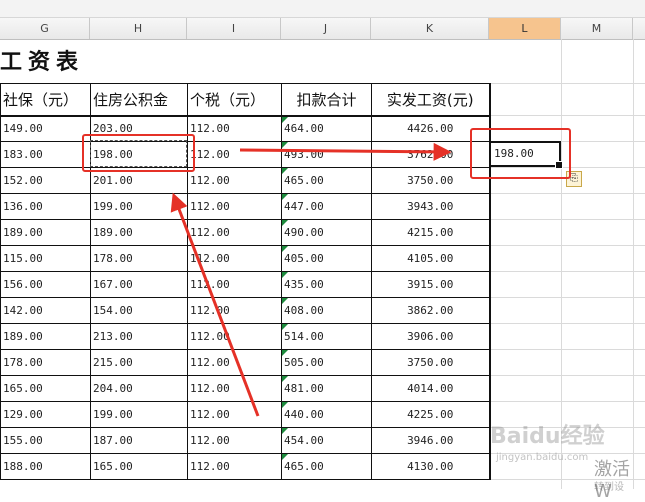 Image resolution: width=645 pixels, height=502 pixels. What do you see at coordinates (326, 336) in the screenshot?
I see `table-cell: 514.00` at bounding box center [326, 336].